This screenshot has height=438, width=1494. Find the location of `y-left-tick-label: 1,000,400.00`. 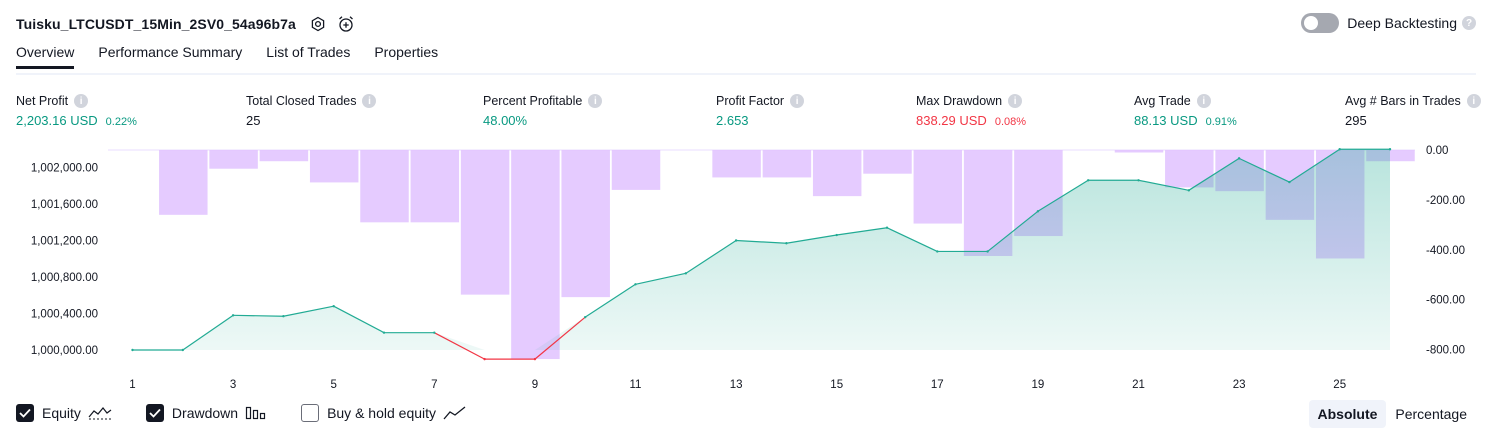

y-left-tick-label: 1,000,400.00 is located at coordinates (64, 315).